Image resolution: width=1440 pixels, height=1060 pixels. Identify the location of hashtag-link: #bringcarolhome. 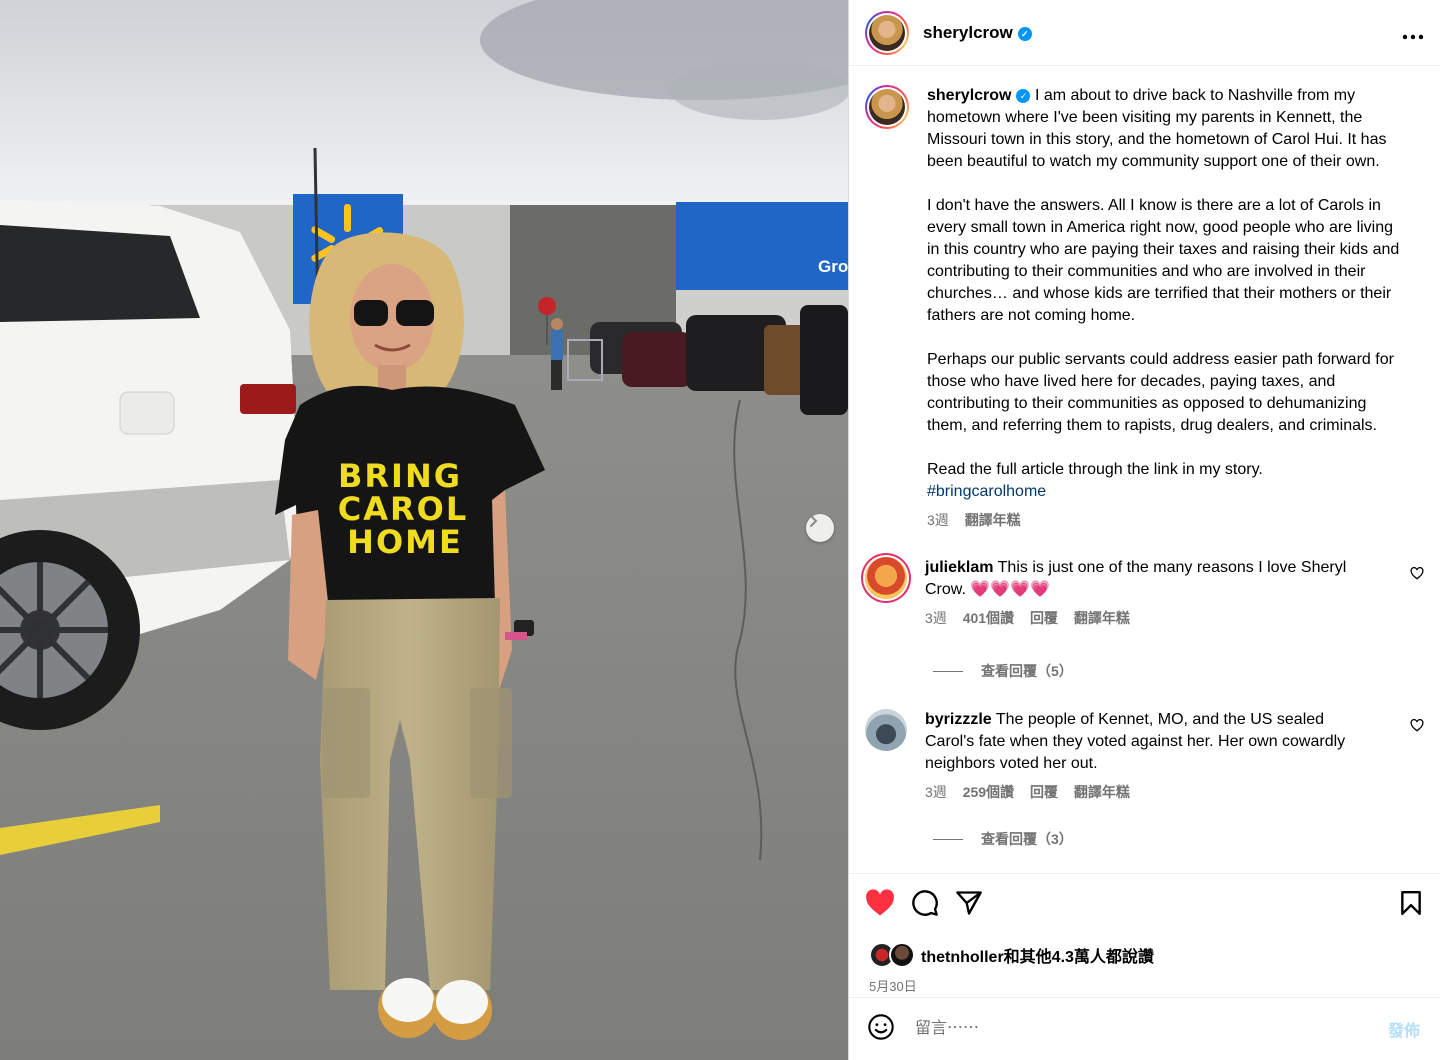
(1167, 492).